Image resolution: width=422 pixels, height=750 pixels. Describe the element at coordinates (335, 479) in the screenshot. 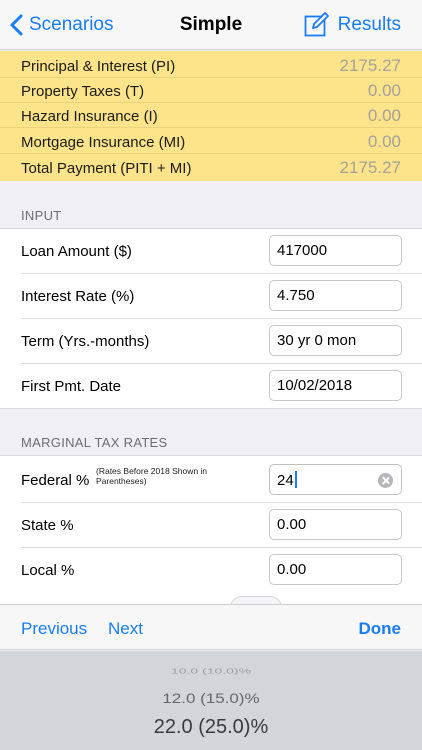

I see `federal-rate-input: 24` at that location.